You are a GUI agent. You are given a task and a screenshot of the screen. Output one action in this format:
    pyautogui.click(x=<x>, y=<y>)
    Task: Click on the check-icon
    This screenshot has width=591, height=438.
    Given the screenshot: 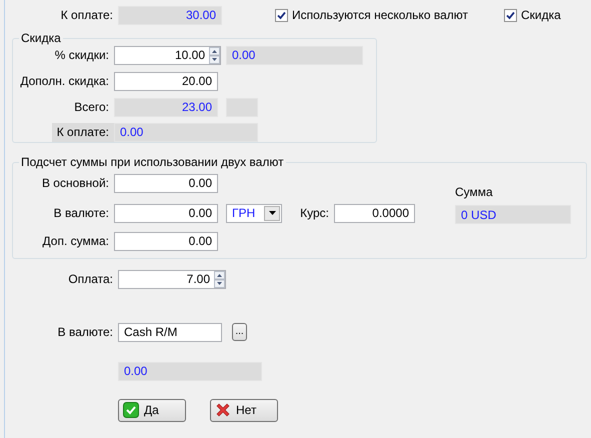 What is the action you would take?
    pyautogui.click(x=131, y=410)
    